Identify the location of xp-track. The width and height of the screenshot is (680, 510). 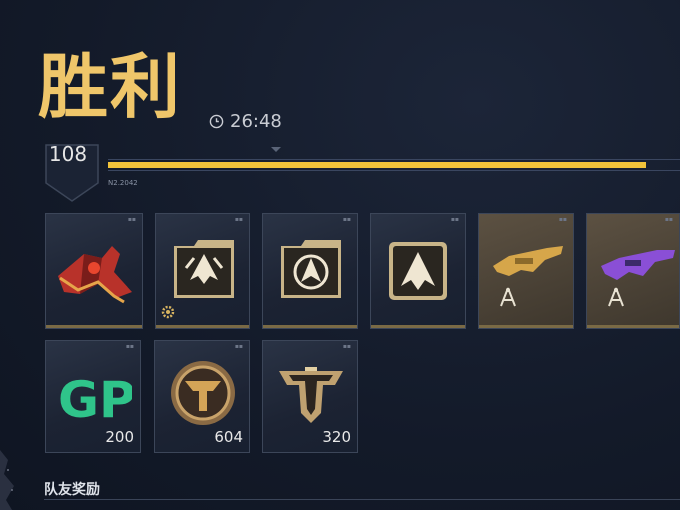
(394, 165).